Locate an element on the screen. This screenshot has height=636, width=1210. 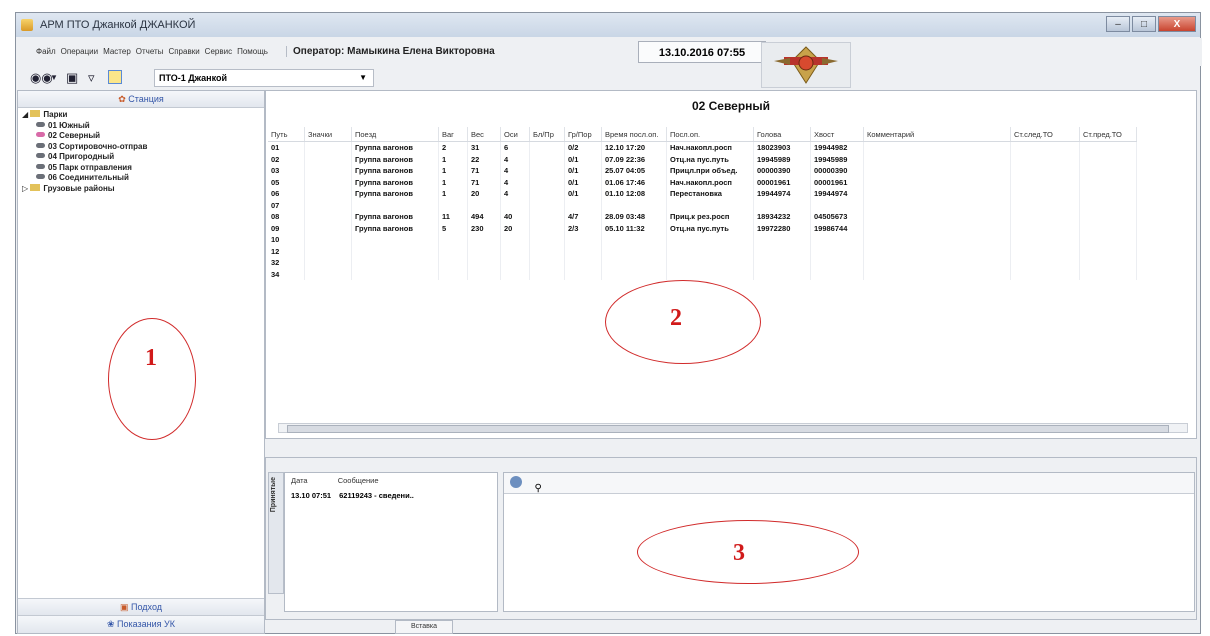
column-message: Сообщение is located at coordinates (358, 480).